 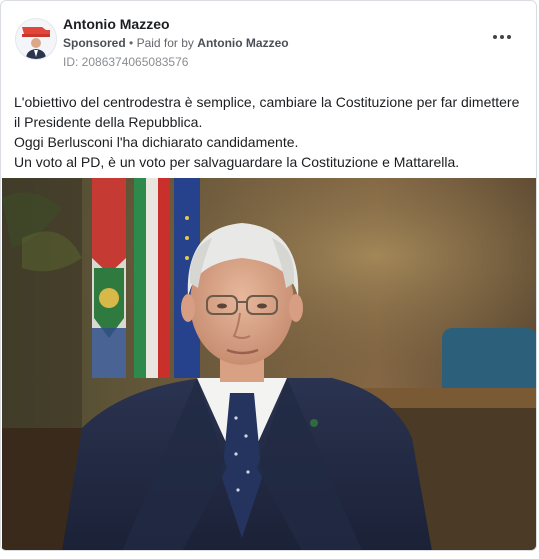 What do you see at coordinates (242, 43) in the screenshot?
I see `paid-for-name: Antonio Mazzeo` at bounding box center [242, 43].